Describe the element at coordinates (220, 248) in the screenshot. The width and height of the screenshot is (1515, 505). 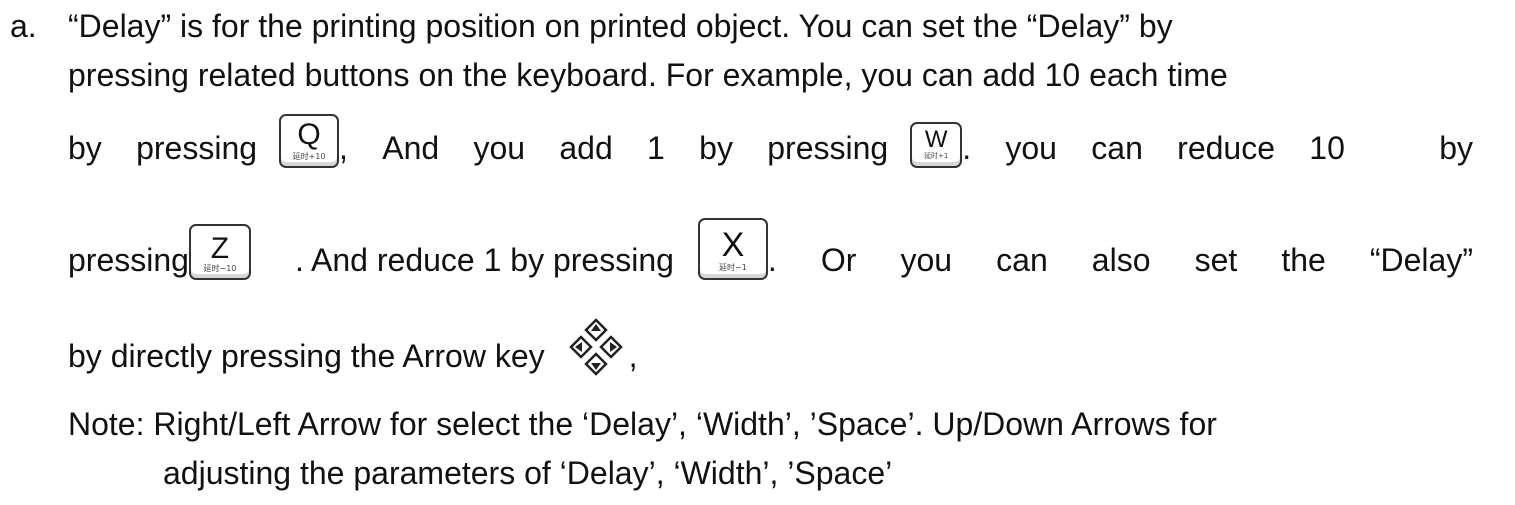
I see `key-cap: Z` at that location.